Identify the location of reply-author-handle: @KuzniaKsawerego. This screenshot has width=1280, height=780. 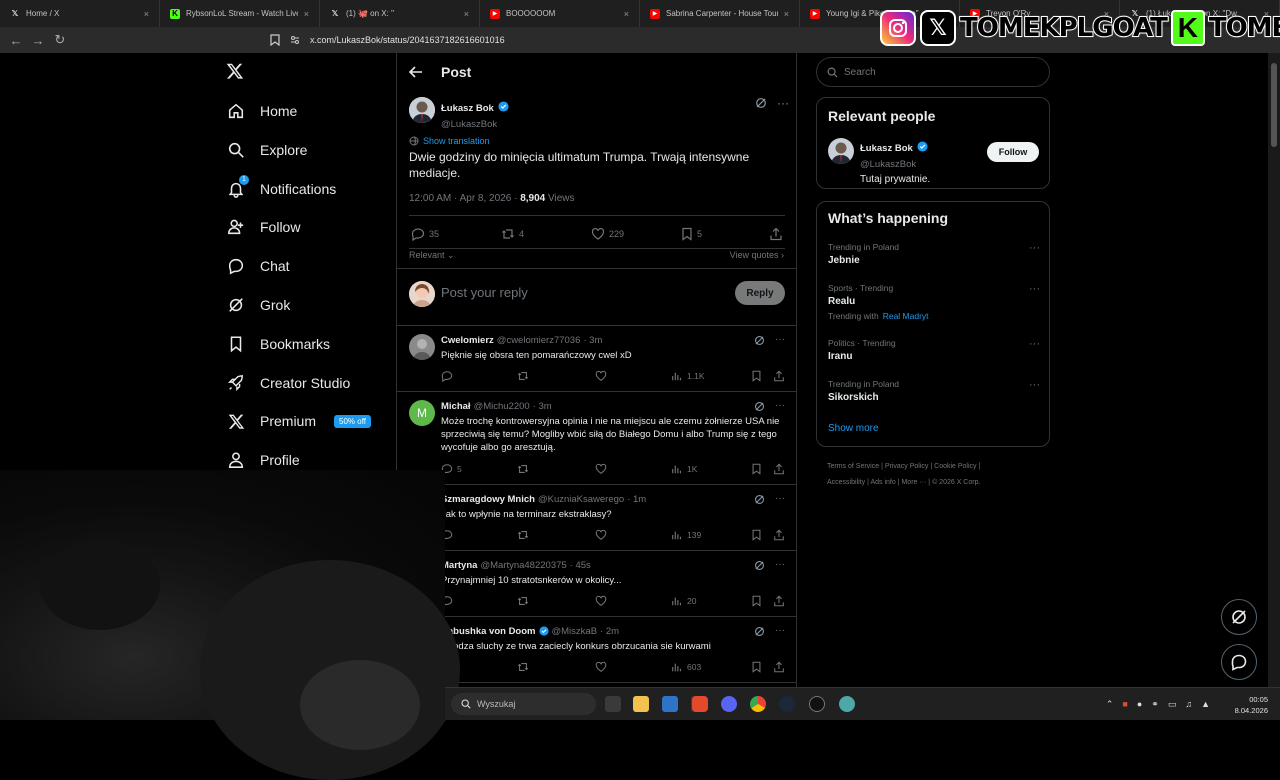
(581, 499).